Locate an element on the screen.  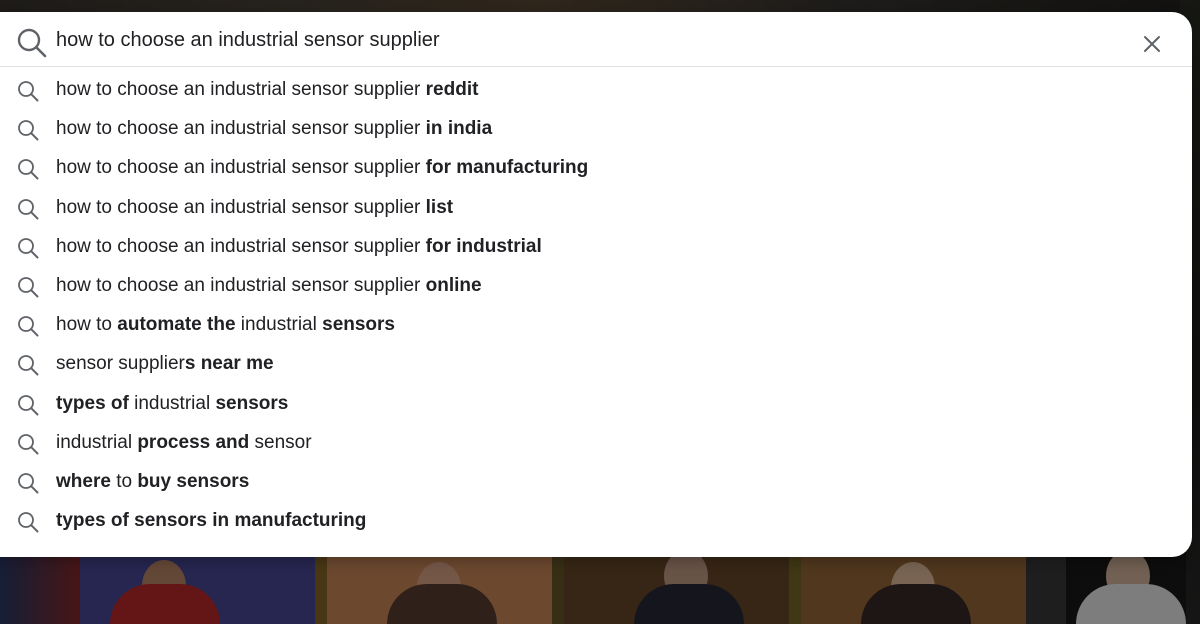
suggestion-item: industrial process and sensor is located at coordinates (596, 443).